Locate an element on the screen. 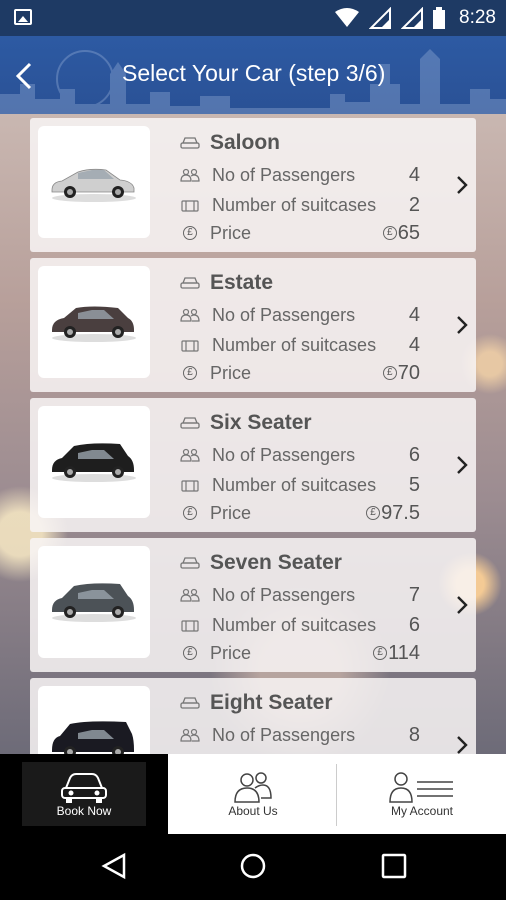  car-name: Estate is located at coordinates (242, 282).